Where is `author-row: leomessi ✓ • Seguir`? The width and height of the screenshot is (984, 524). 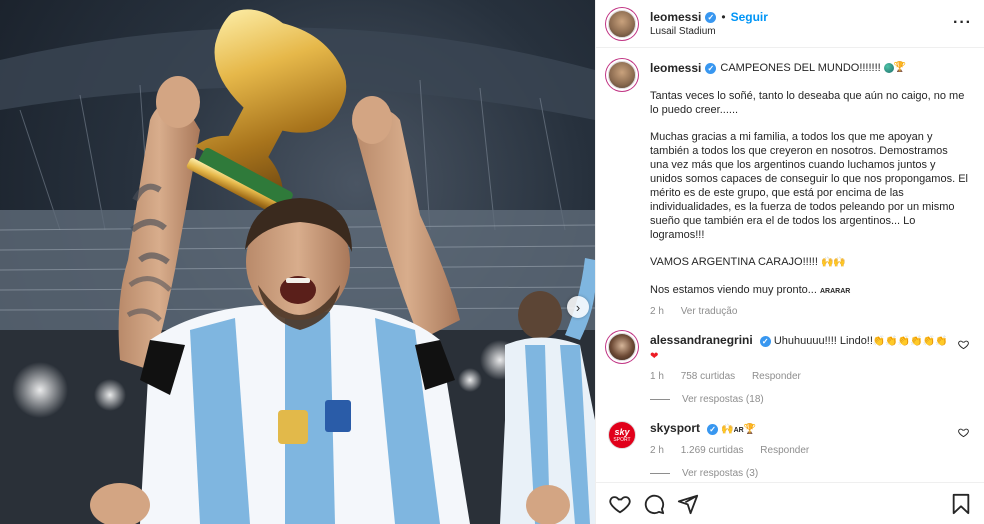
author-row: leomessi ✓ • Seguir is located at coordinates (709, 17).